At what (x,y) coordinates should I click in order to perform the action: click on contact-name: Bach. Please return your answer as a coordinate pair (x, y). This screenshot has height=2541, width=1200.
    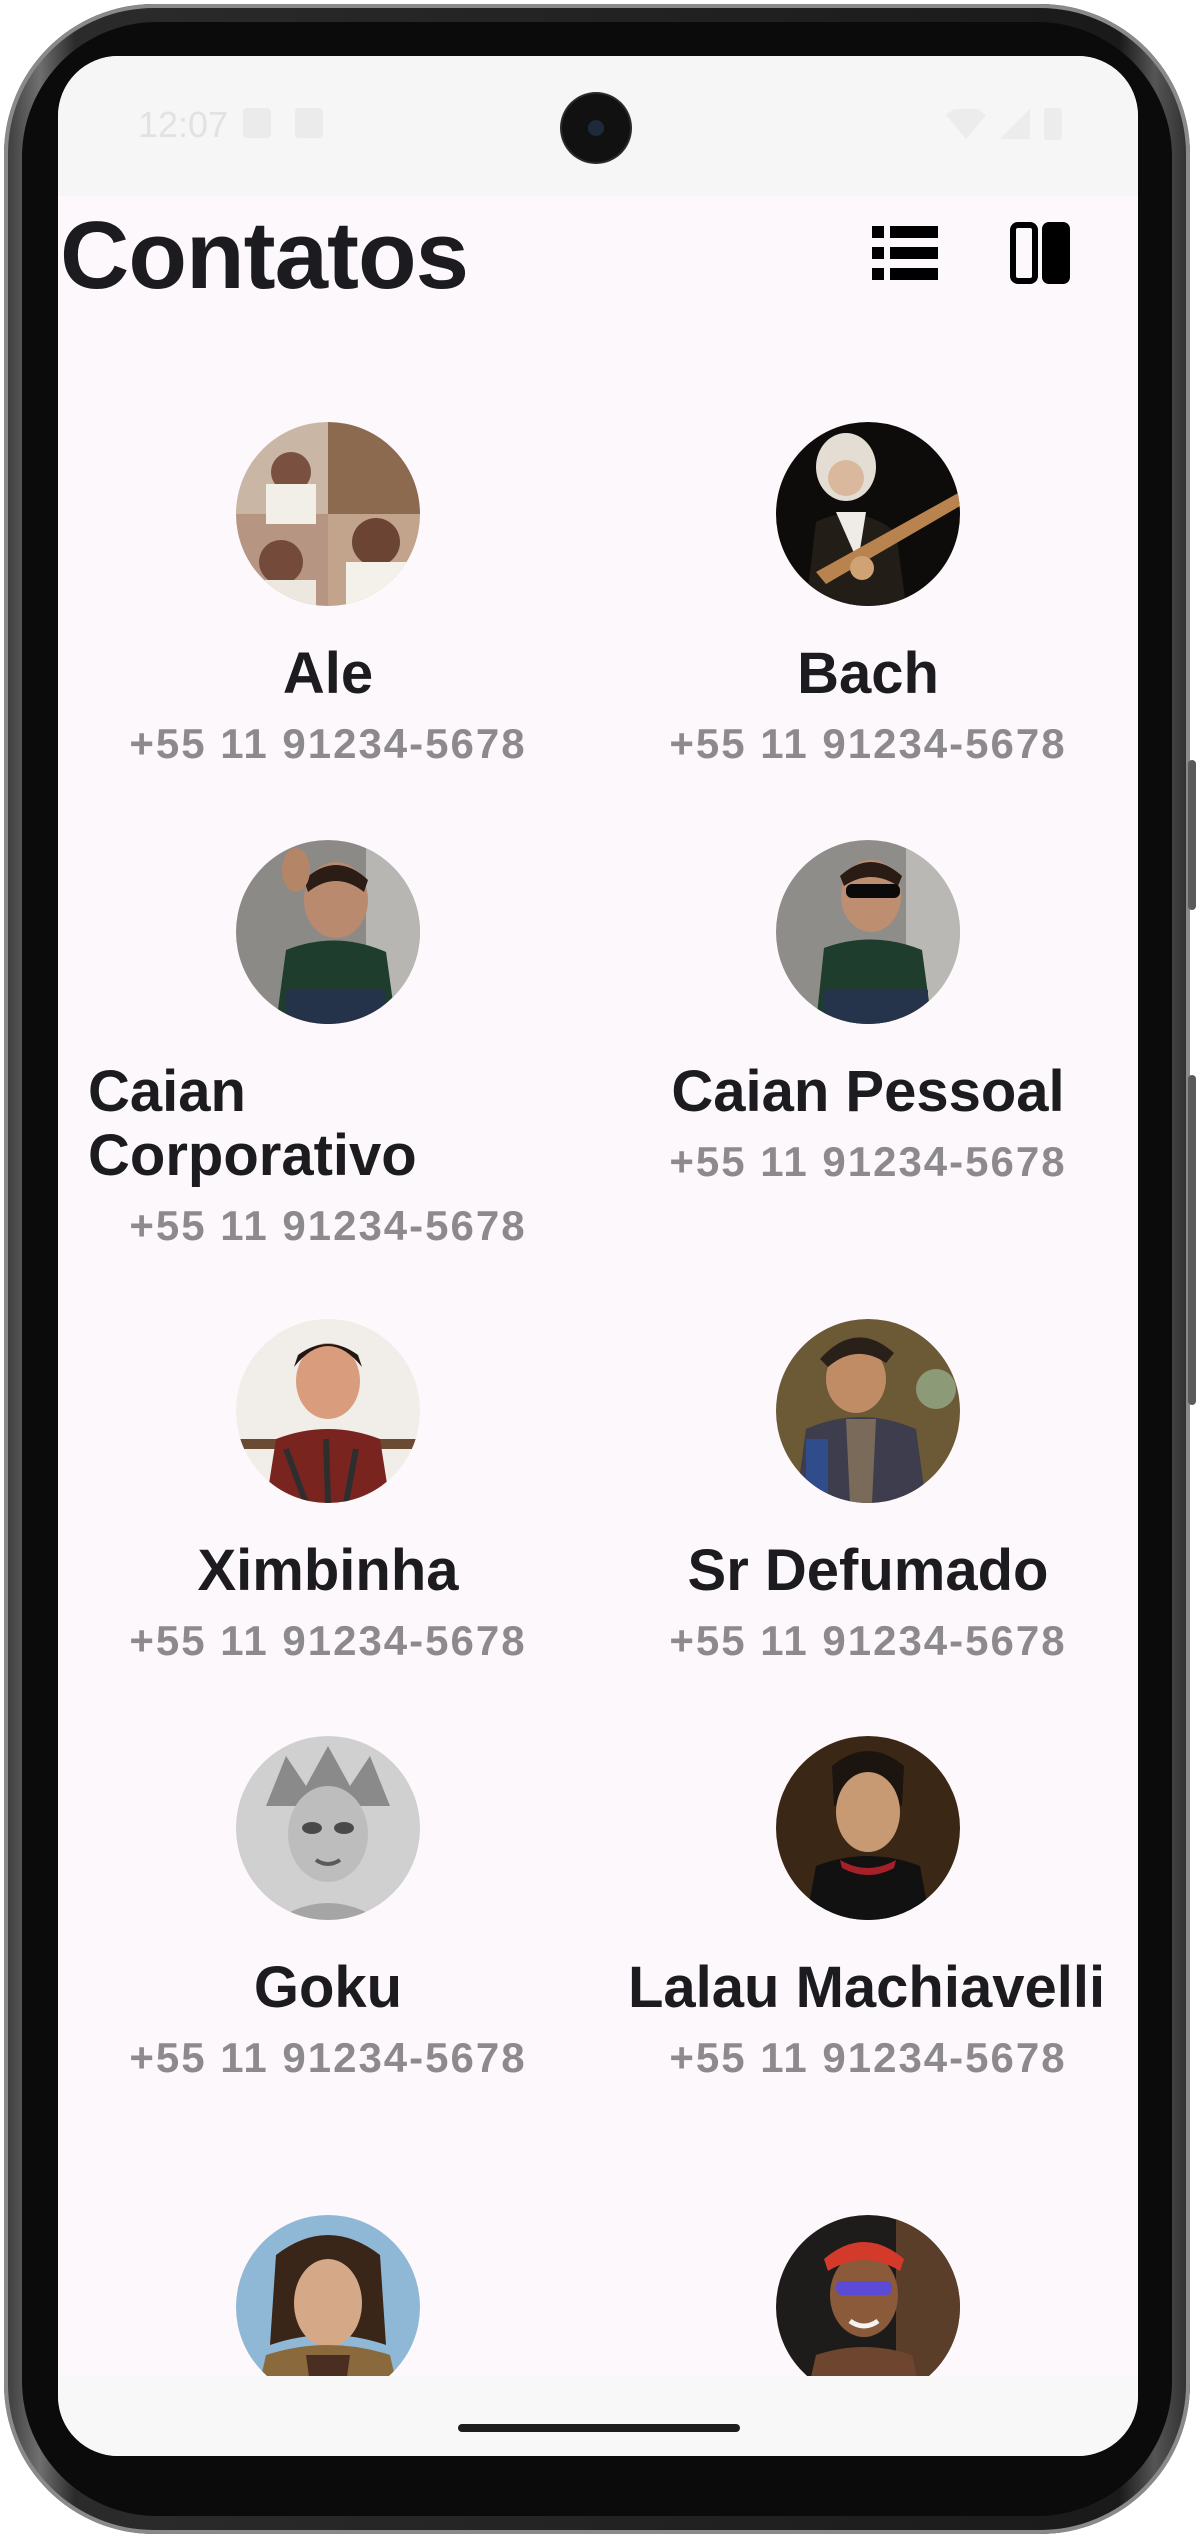
    Looking at the image, I should click on (868, 673).